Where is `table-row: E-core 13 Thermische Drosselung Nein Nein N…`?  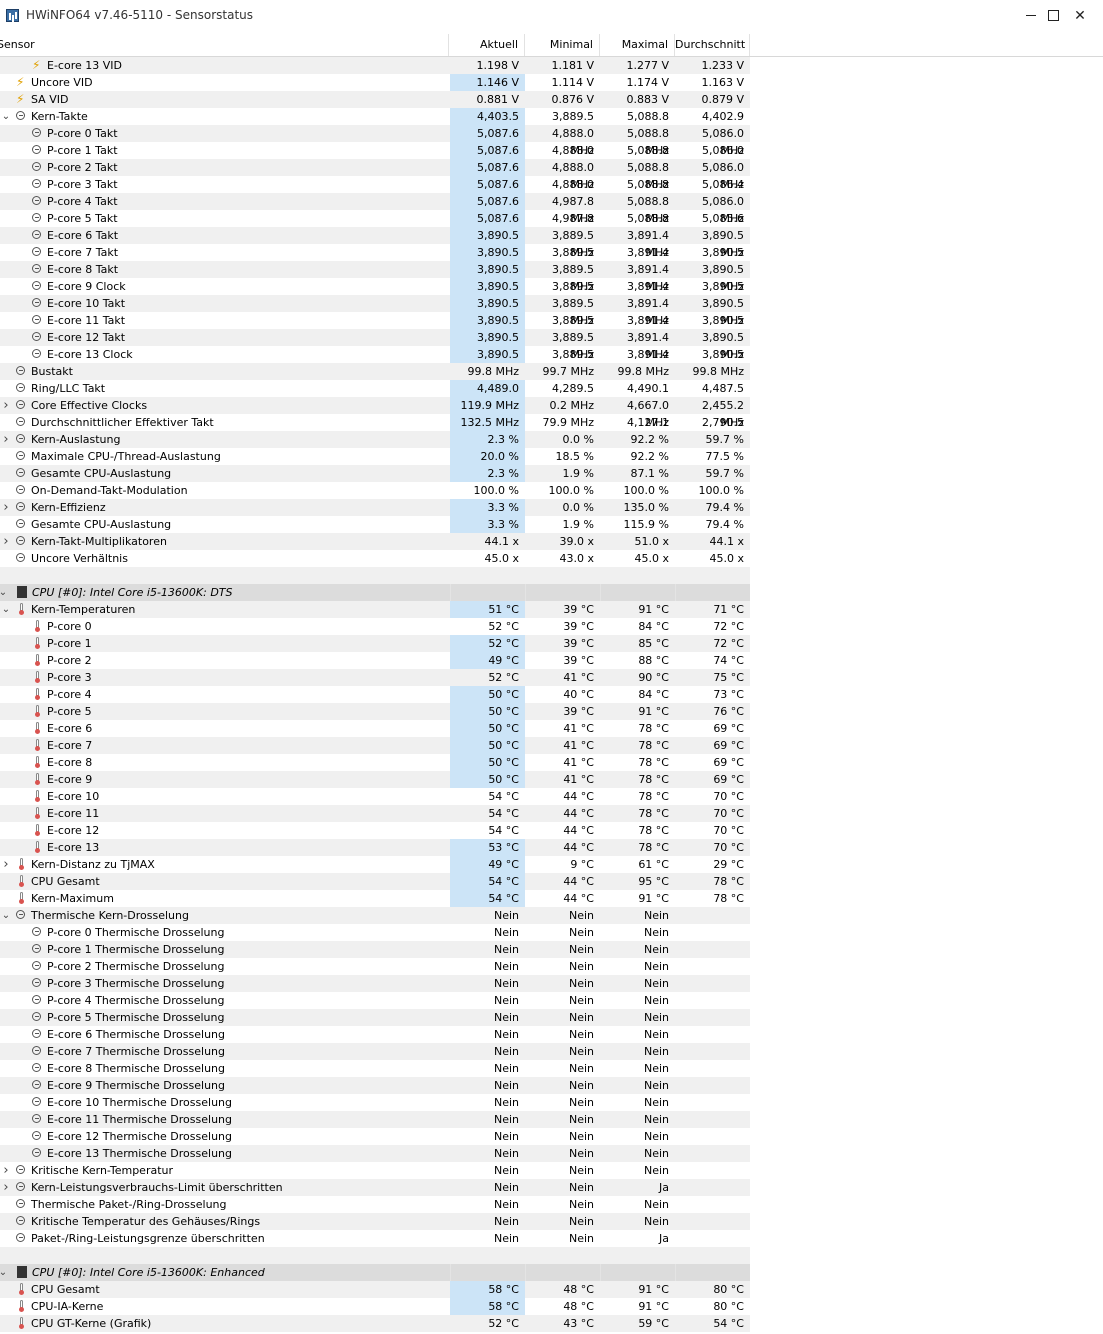
table-row: E-core 13 Thermische Drosselung Nein Nein N… is located at coordinates (375, 1153).